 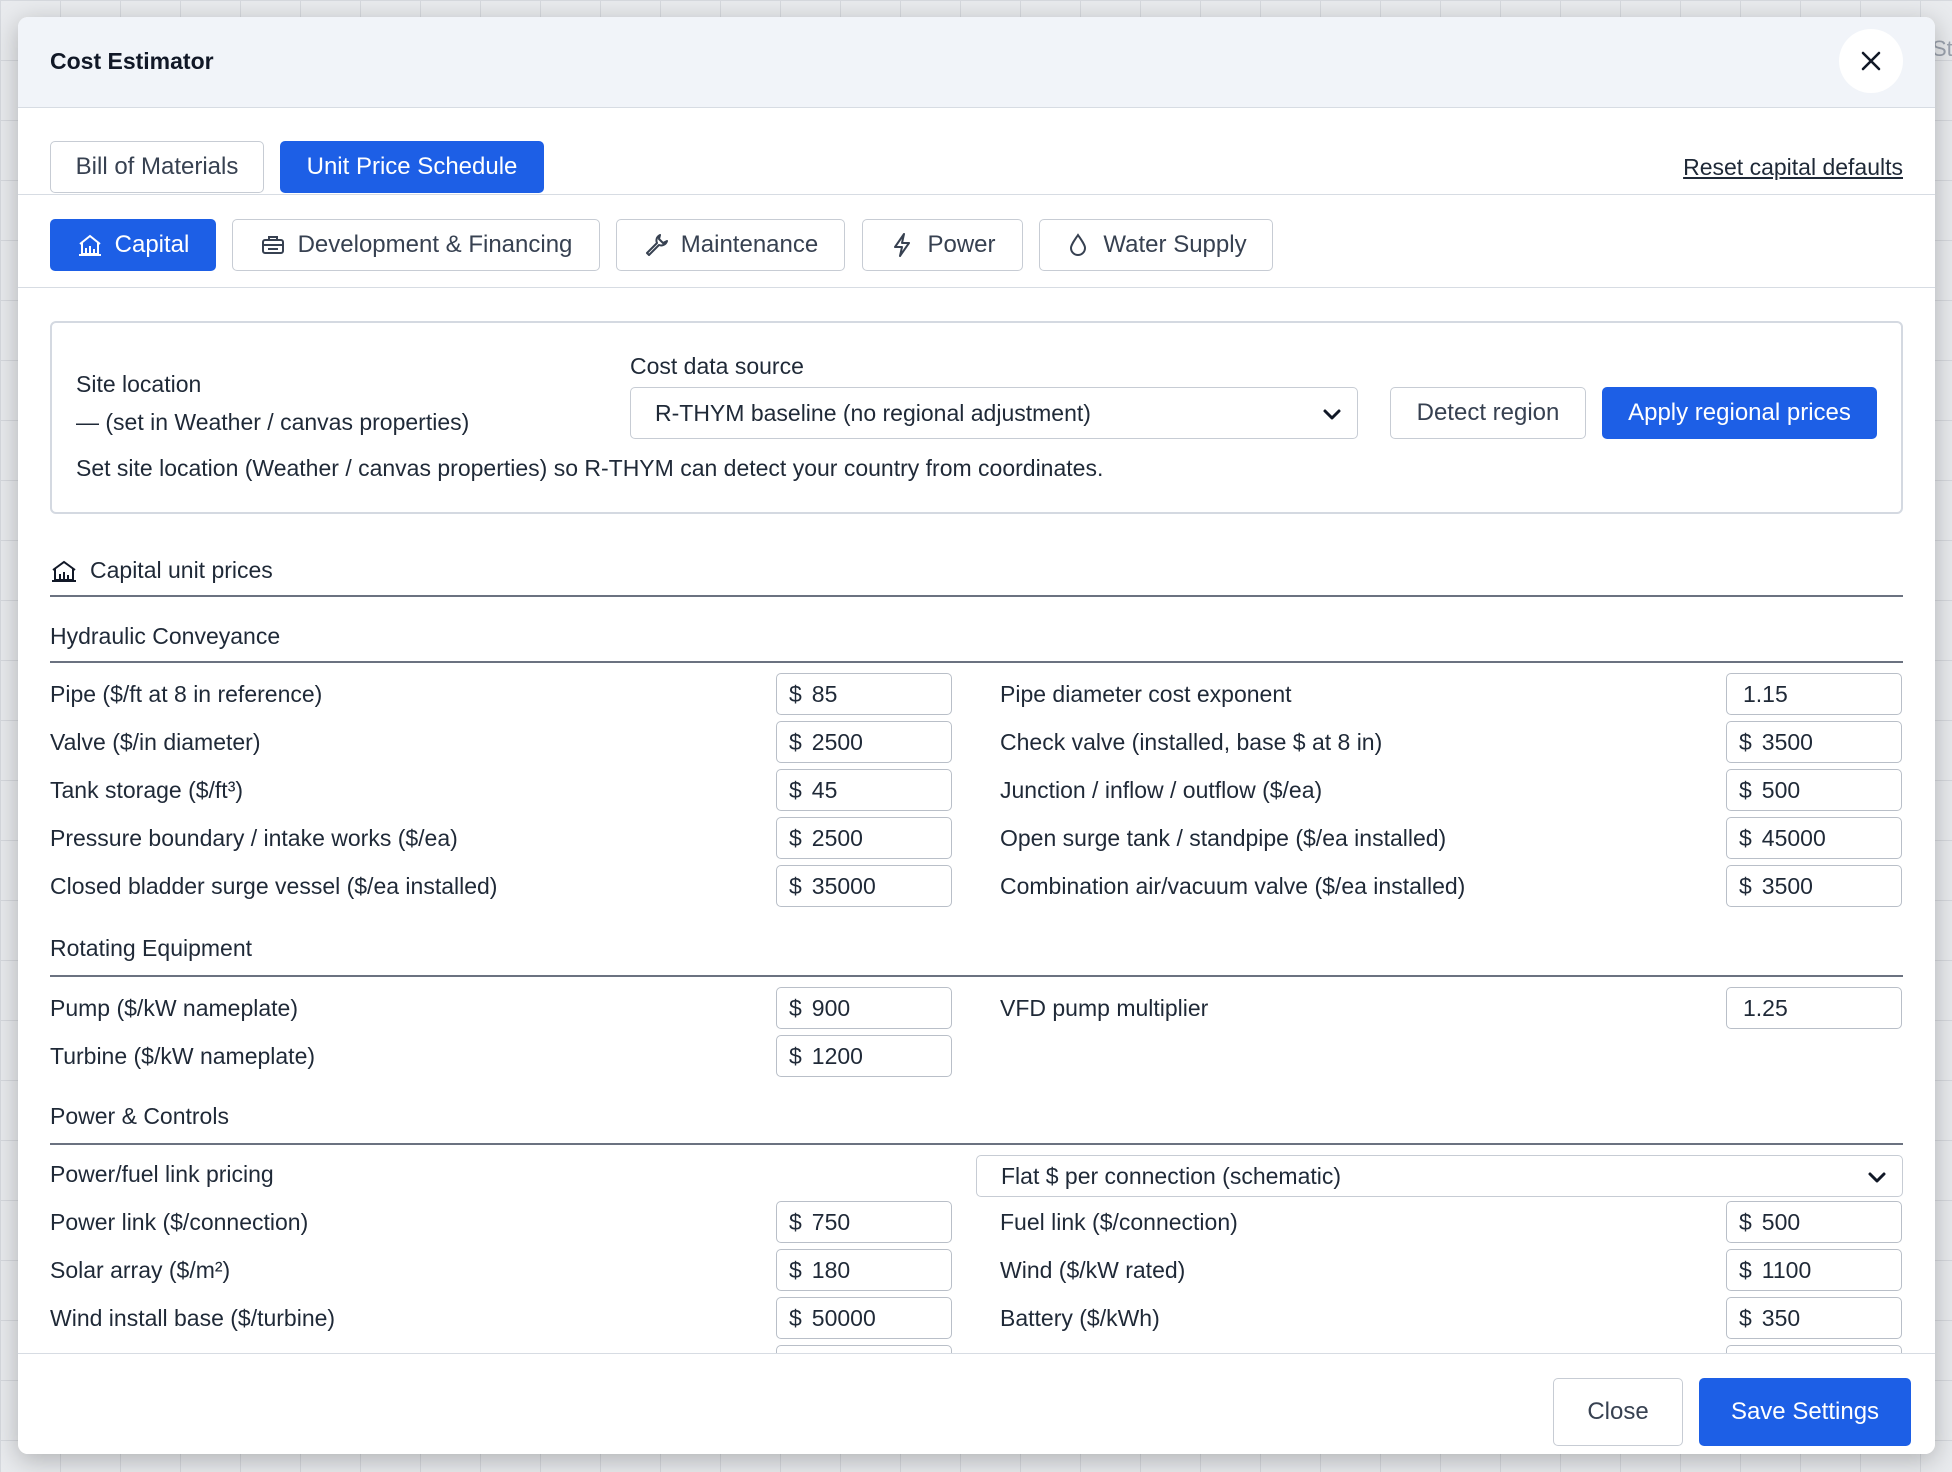 I want to click on input-value: 750, so click(x=831, y=1221).